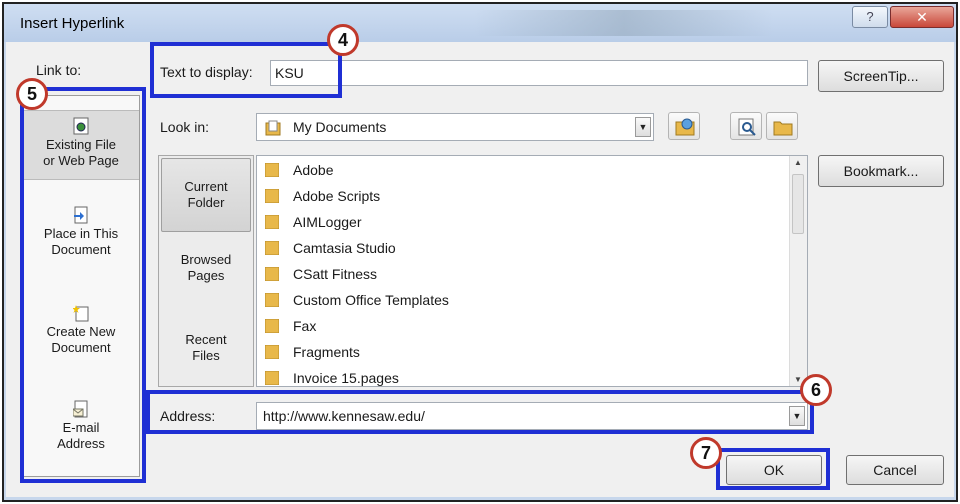 This screenshot has height=504, width=960. What do you see at coordinates (206, 259) in the screenshot?
I see `nav-browsed-line1: Browsed` at bounding box center [206, 259].